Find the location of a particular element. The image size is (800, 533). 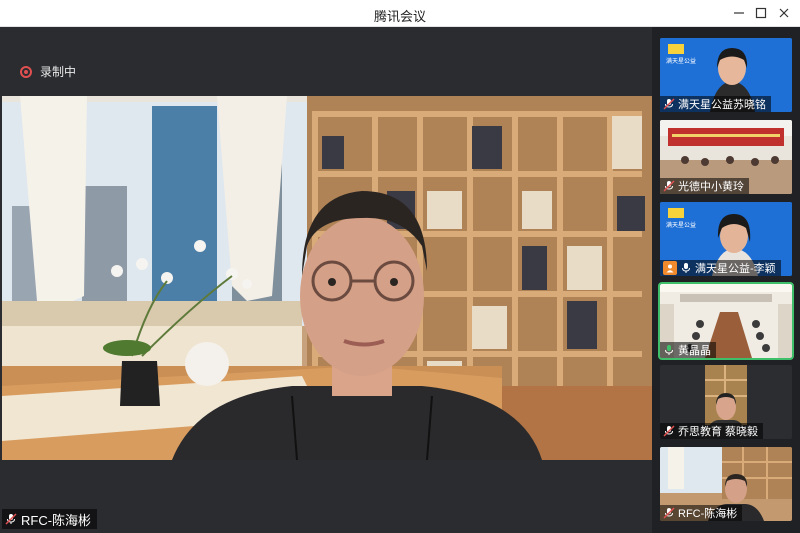

maximize-button is located at coordinates (761, 13).